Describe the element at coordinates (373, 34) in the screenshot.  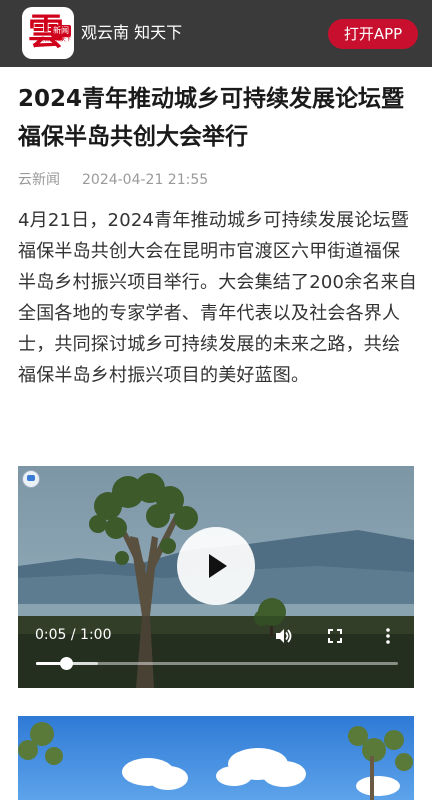
I see `open-app-button: 打开APP` at that location.